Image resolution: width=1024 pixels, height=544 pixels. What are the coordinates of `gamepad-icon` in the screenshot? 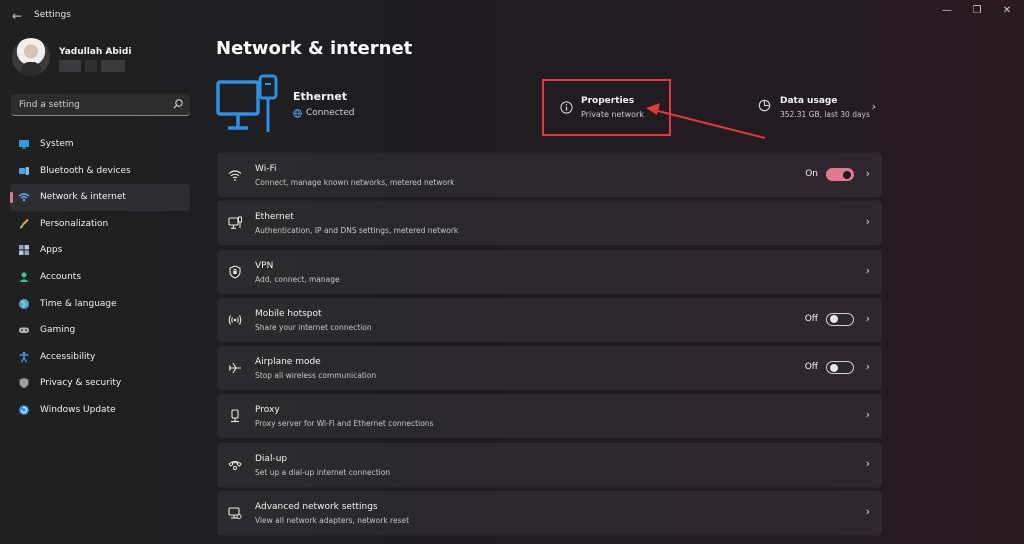 It's located at (24, 330).